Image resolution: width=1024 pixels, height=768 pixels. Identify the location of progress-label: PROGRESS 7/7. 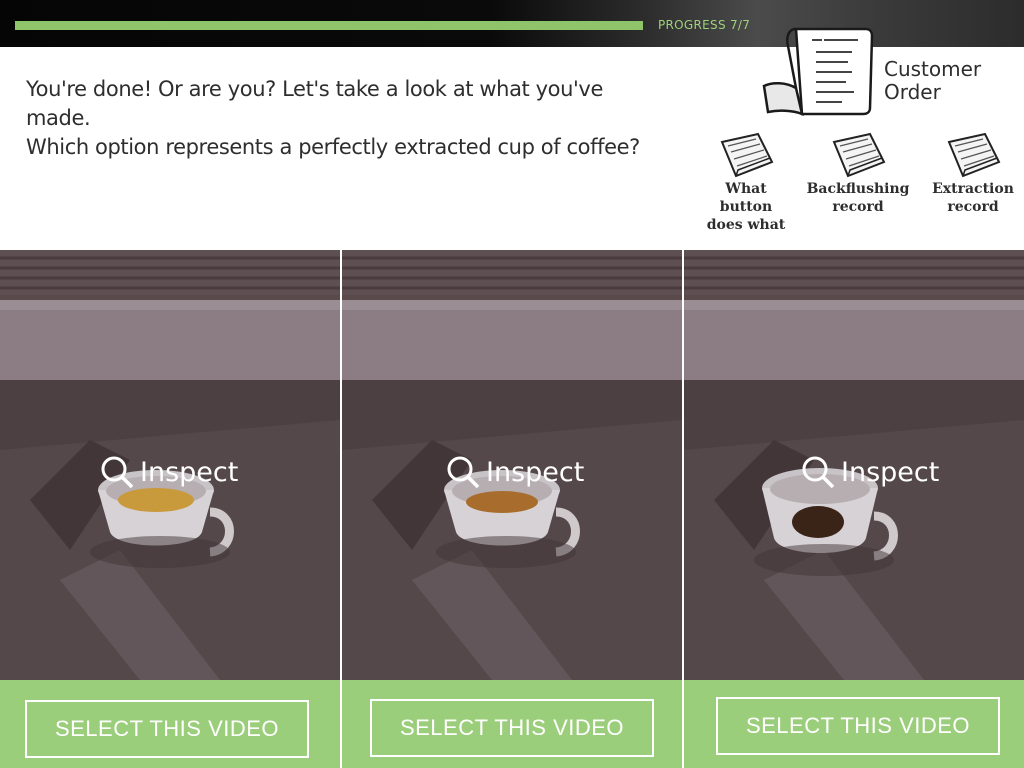
(704, 25).